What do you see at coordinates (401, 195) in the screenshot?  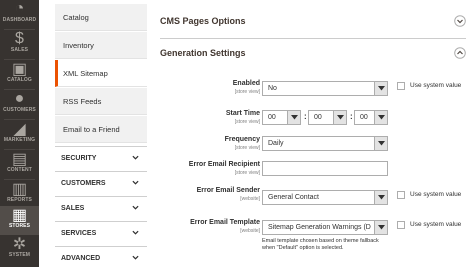 I see `error-email-sender-use-system-checkbox` at bounding box center [401, 195].